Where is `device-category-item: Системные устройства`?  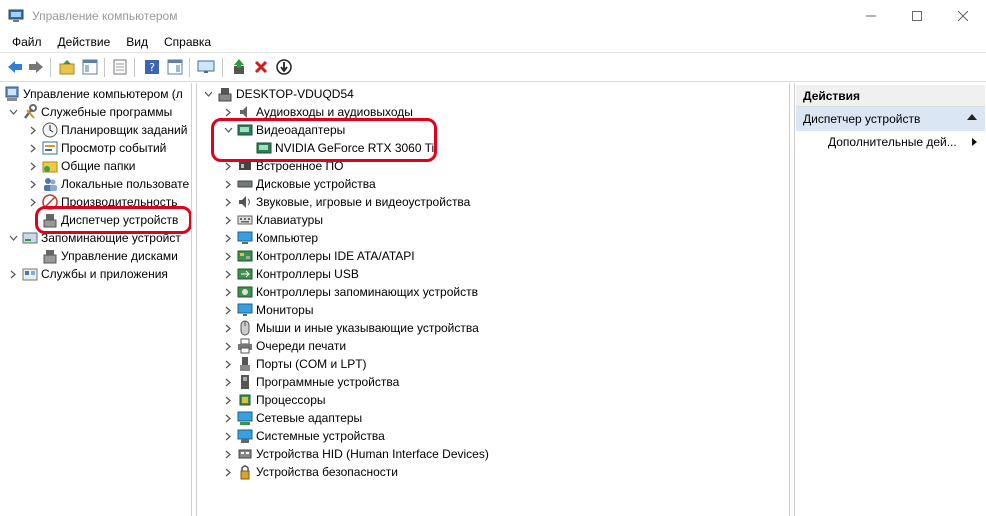
device-category-item: Системные устройства is located at coordinates (311, 436).